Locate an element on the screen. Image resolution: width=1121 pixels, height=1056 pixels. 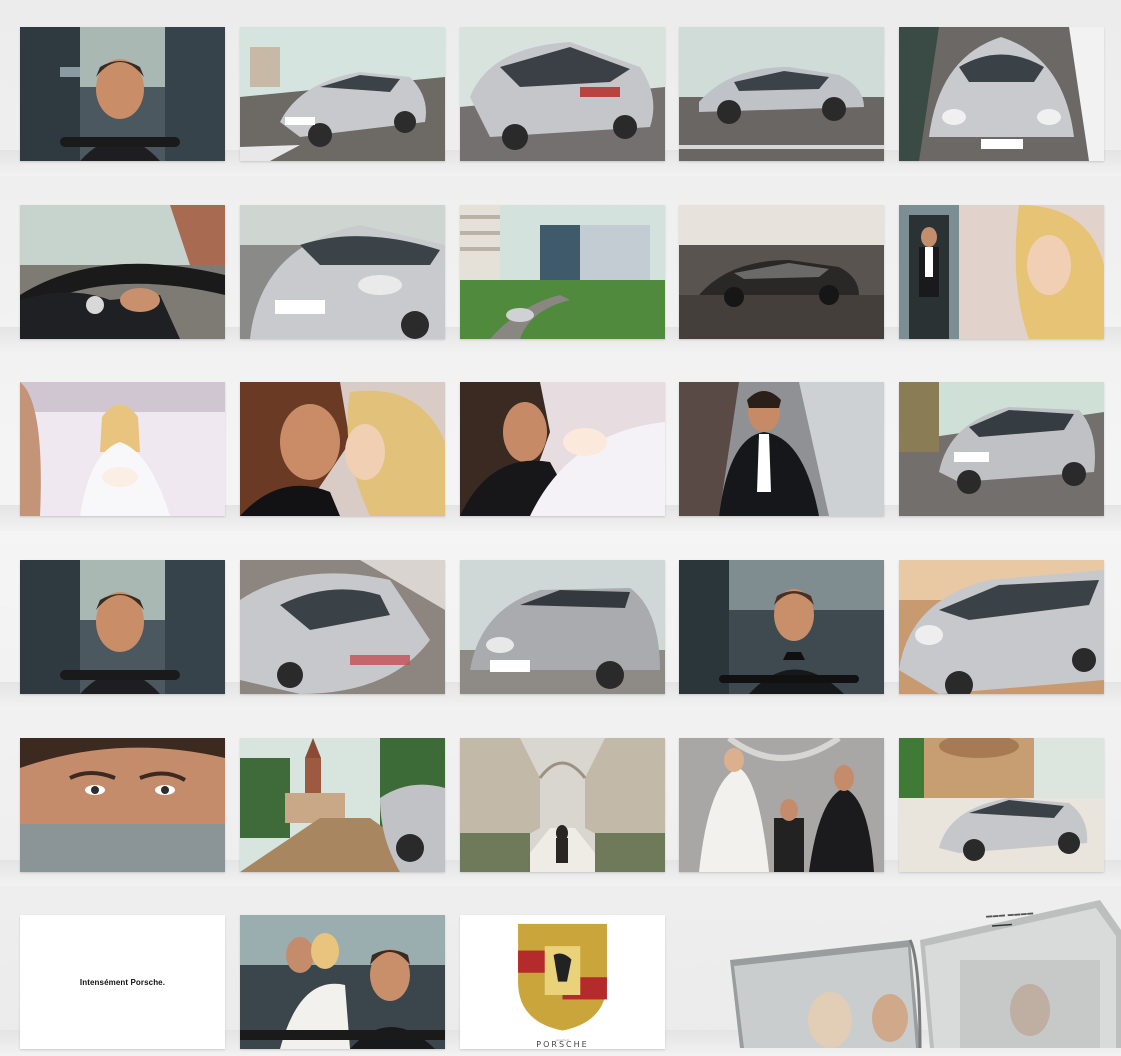
panel-car-front-on is located at coordinates (1001, 94).